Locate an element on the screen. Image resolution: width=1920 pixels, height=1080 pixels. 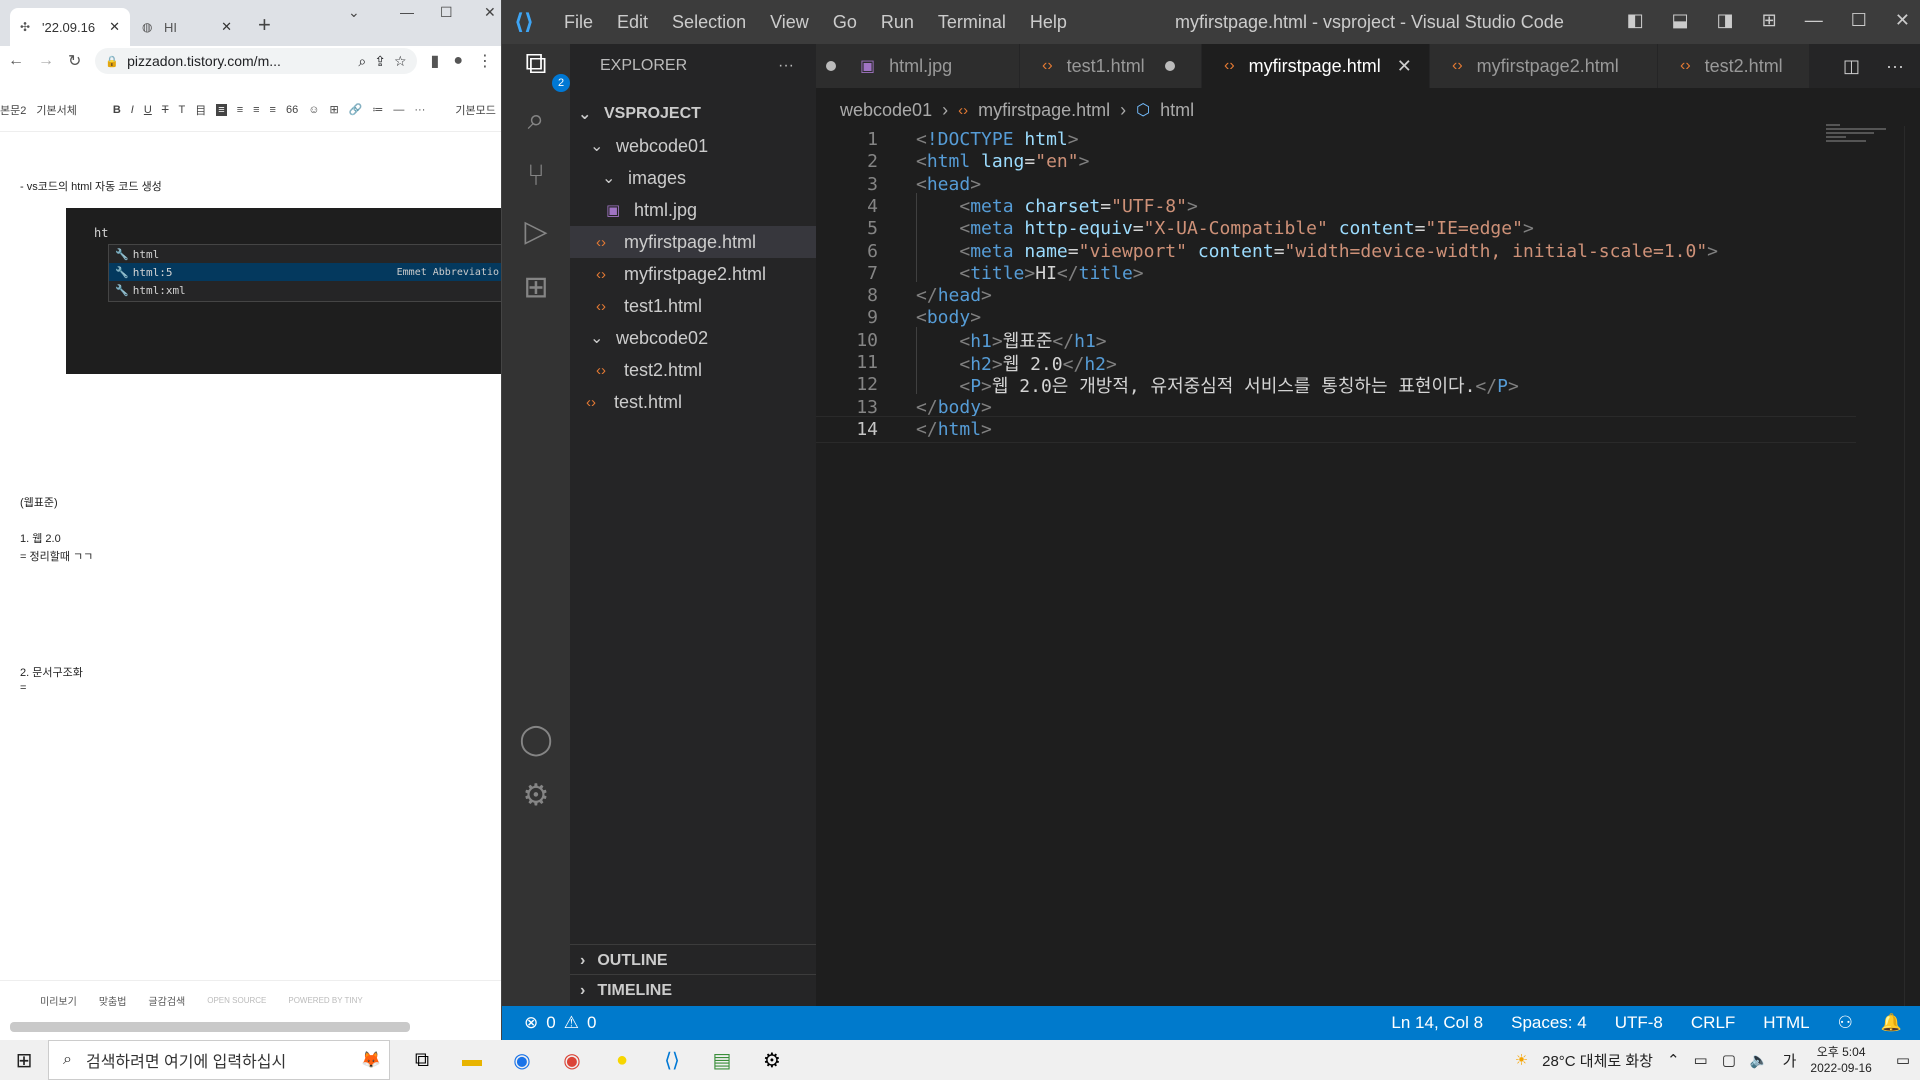
tab-test1: ‹› test1.html is located at coordinates (1111, 66).